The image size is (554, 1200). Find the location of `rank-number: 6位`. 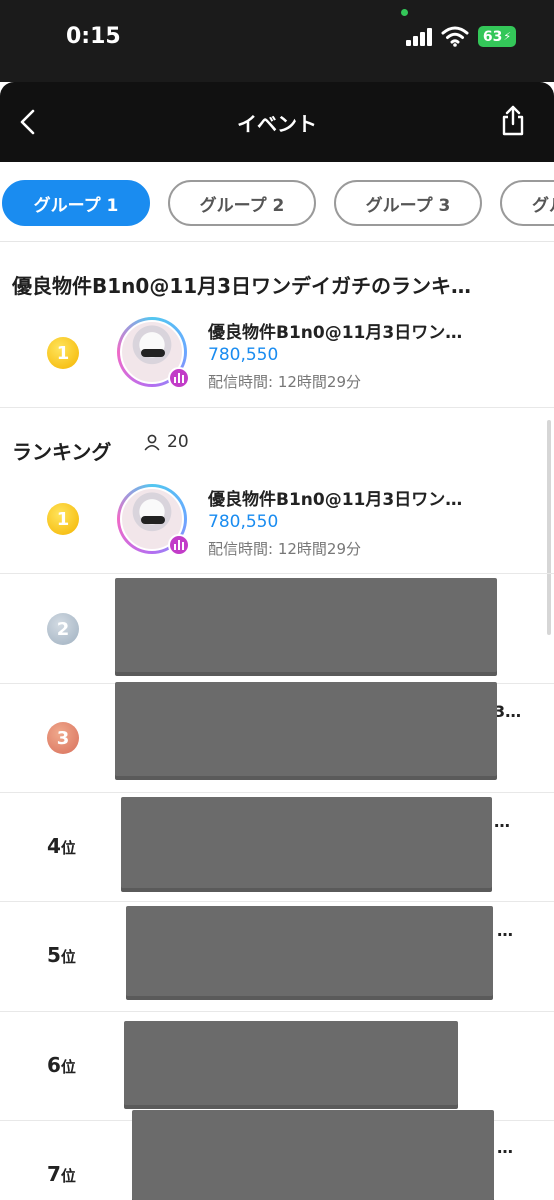

rank-number: 6位 is located at coordinates (61, 1065).